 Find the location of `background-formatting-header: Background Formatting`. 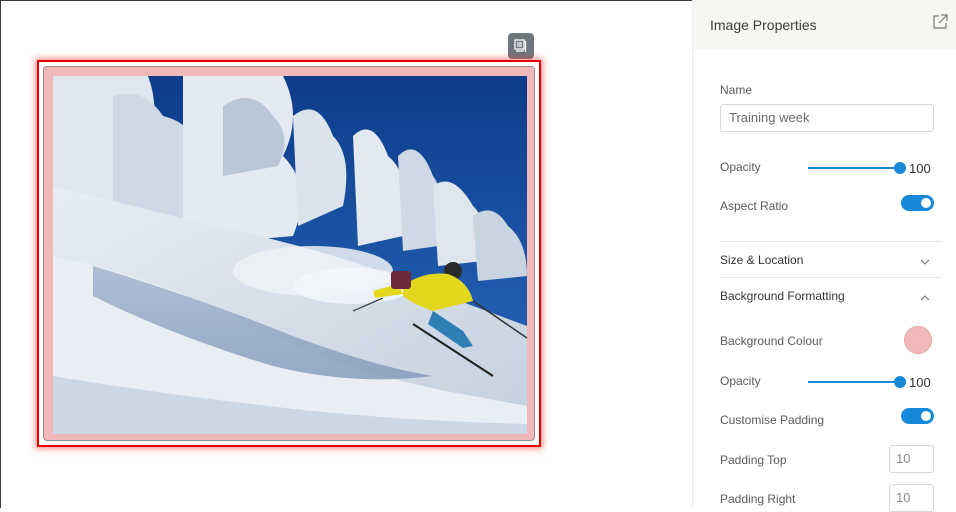

background-formatting-header: Background Formatting is located at coordinates (782, 296).